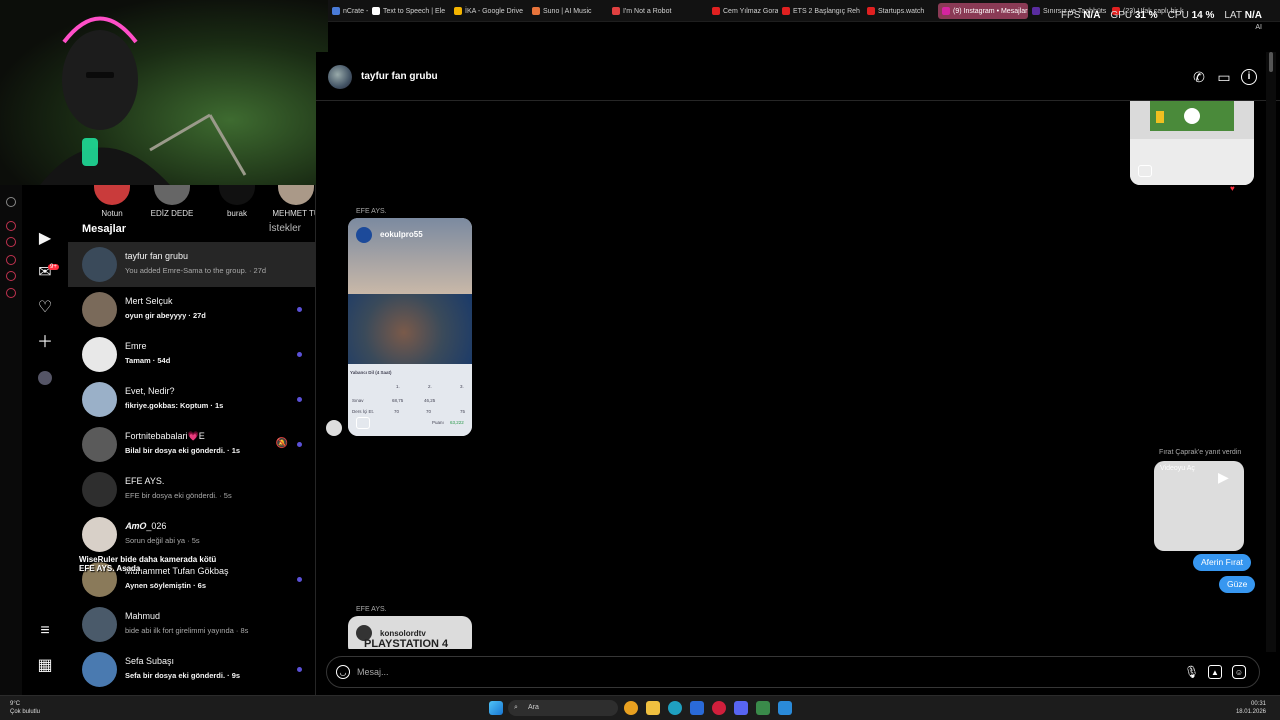 This screenshot has height=720, width=1280. What do you see at coordinates (533, 707) in the screenshot?
I see `search-placeholder: Ara` at bounding box center [533, 707].